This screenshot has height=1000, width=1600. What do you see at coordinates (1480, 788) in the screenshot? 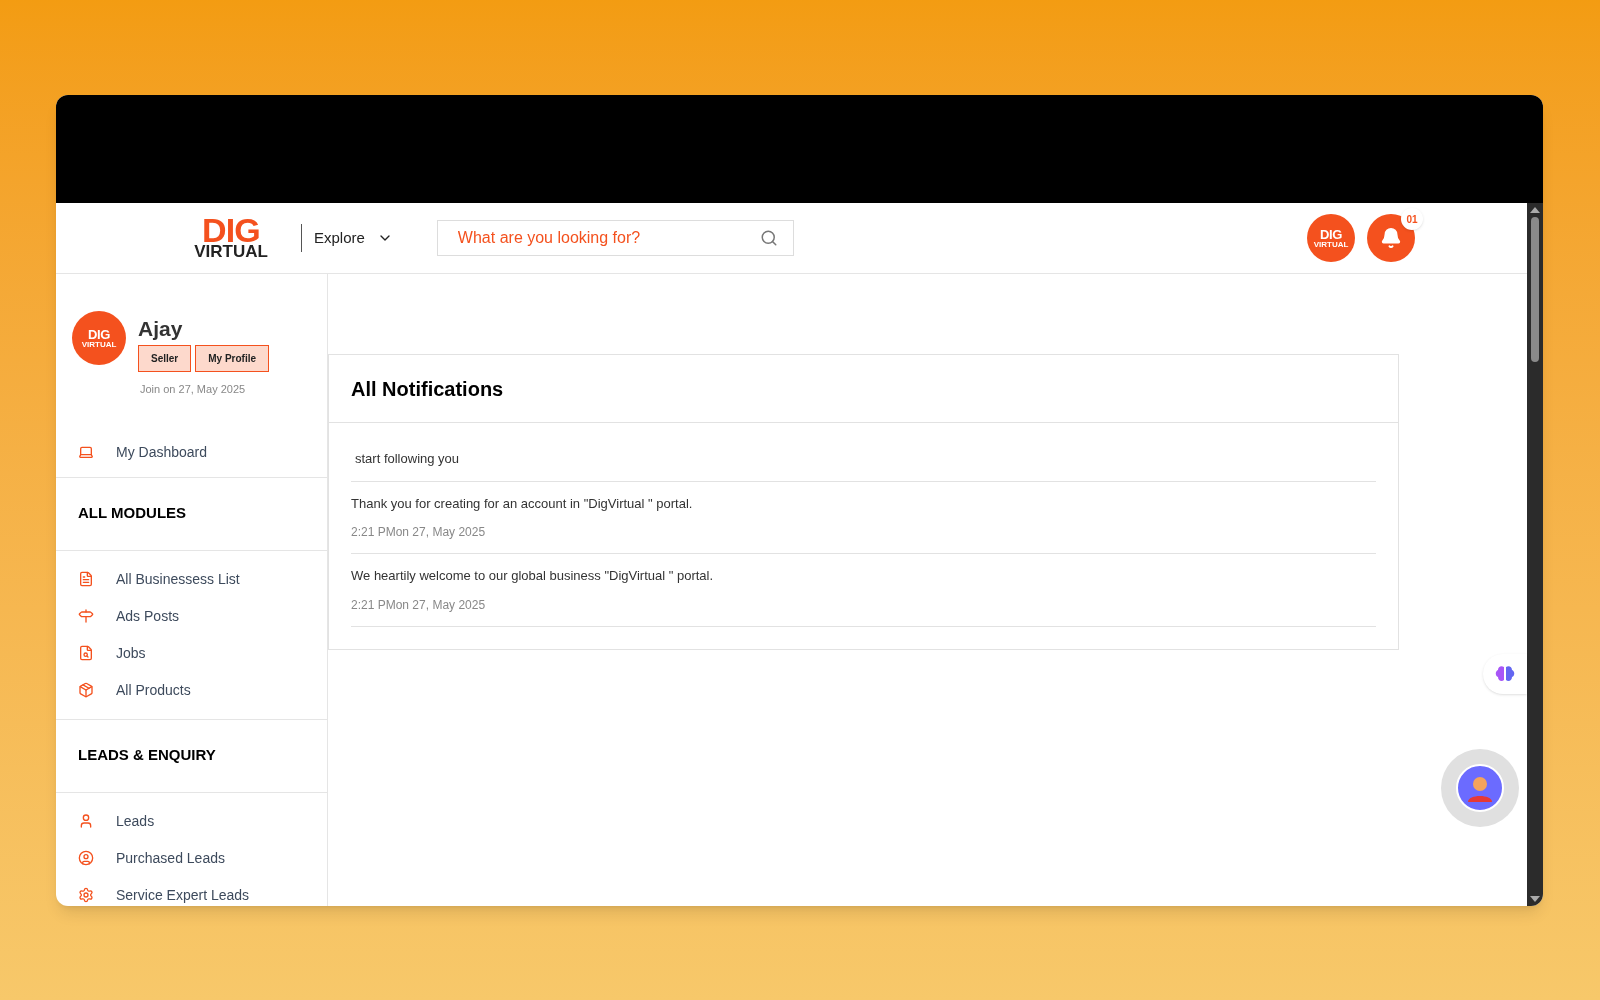
I see `support-agent-icon` at bounding box center [1480, 788].